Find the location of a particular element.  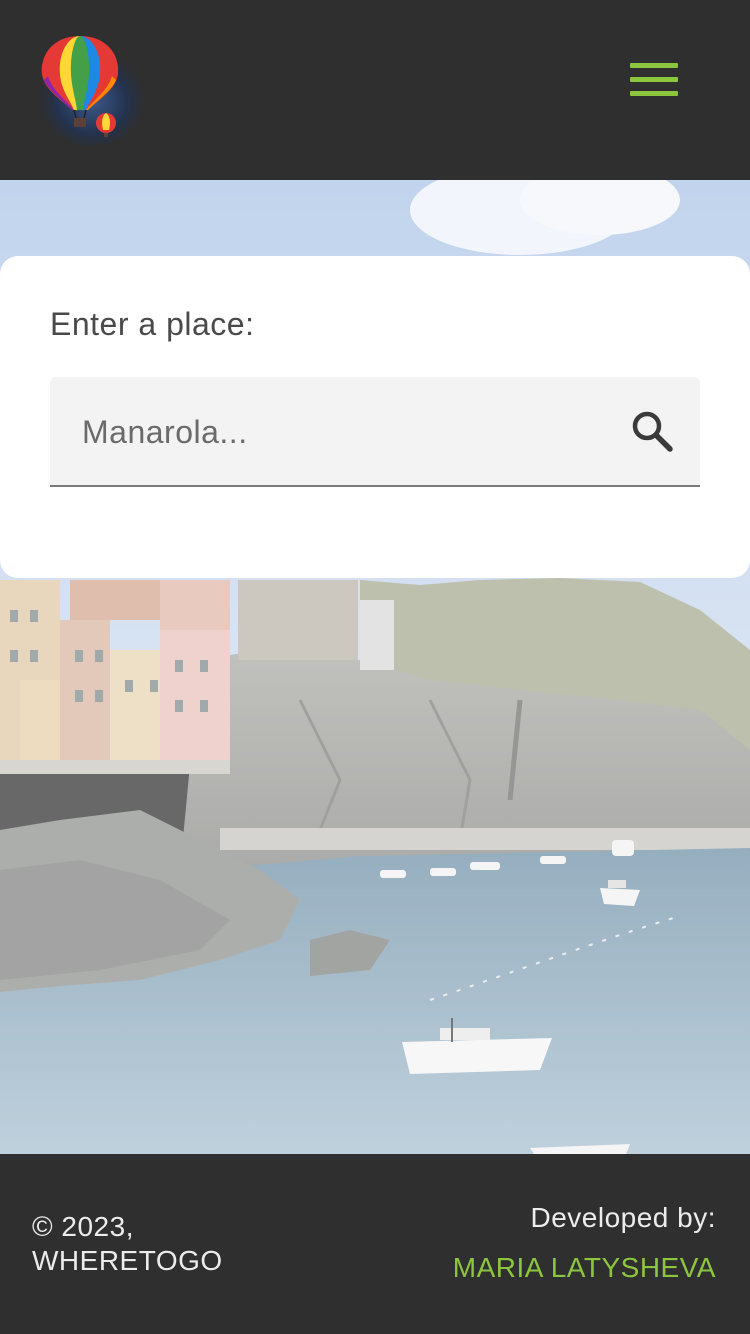

search-input is located at coordinates (342, 432).